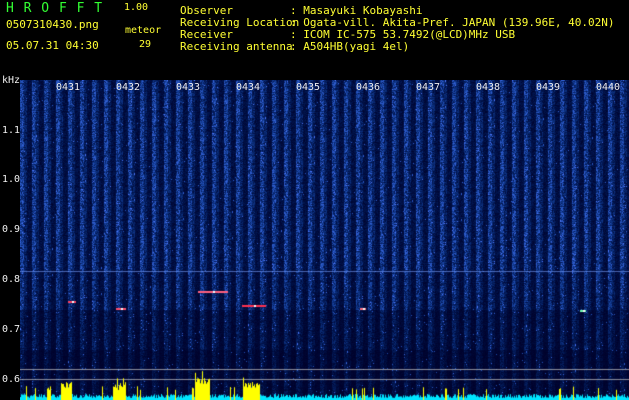 Image resolution: width=629 pixels, height=400 pixels. What do you see at coordinates (55, 8) in the screenshot?
I see `app-title: H R O F F T` at bounding box center [55, 8].